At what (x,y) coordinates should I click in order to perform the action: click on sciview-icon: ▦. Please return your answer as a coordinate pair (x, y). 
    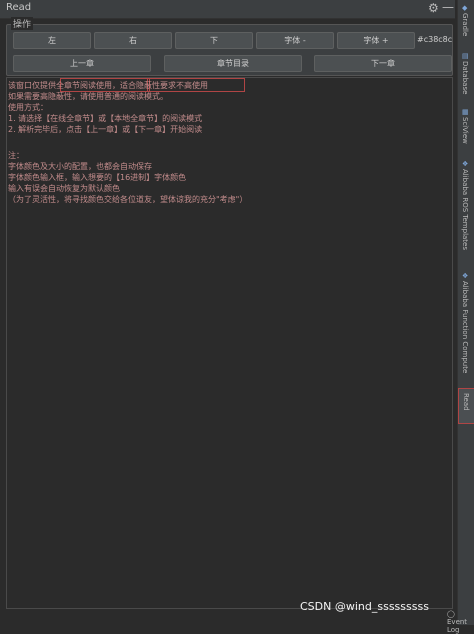
    Looking at the image, I should click on (465, 112).